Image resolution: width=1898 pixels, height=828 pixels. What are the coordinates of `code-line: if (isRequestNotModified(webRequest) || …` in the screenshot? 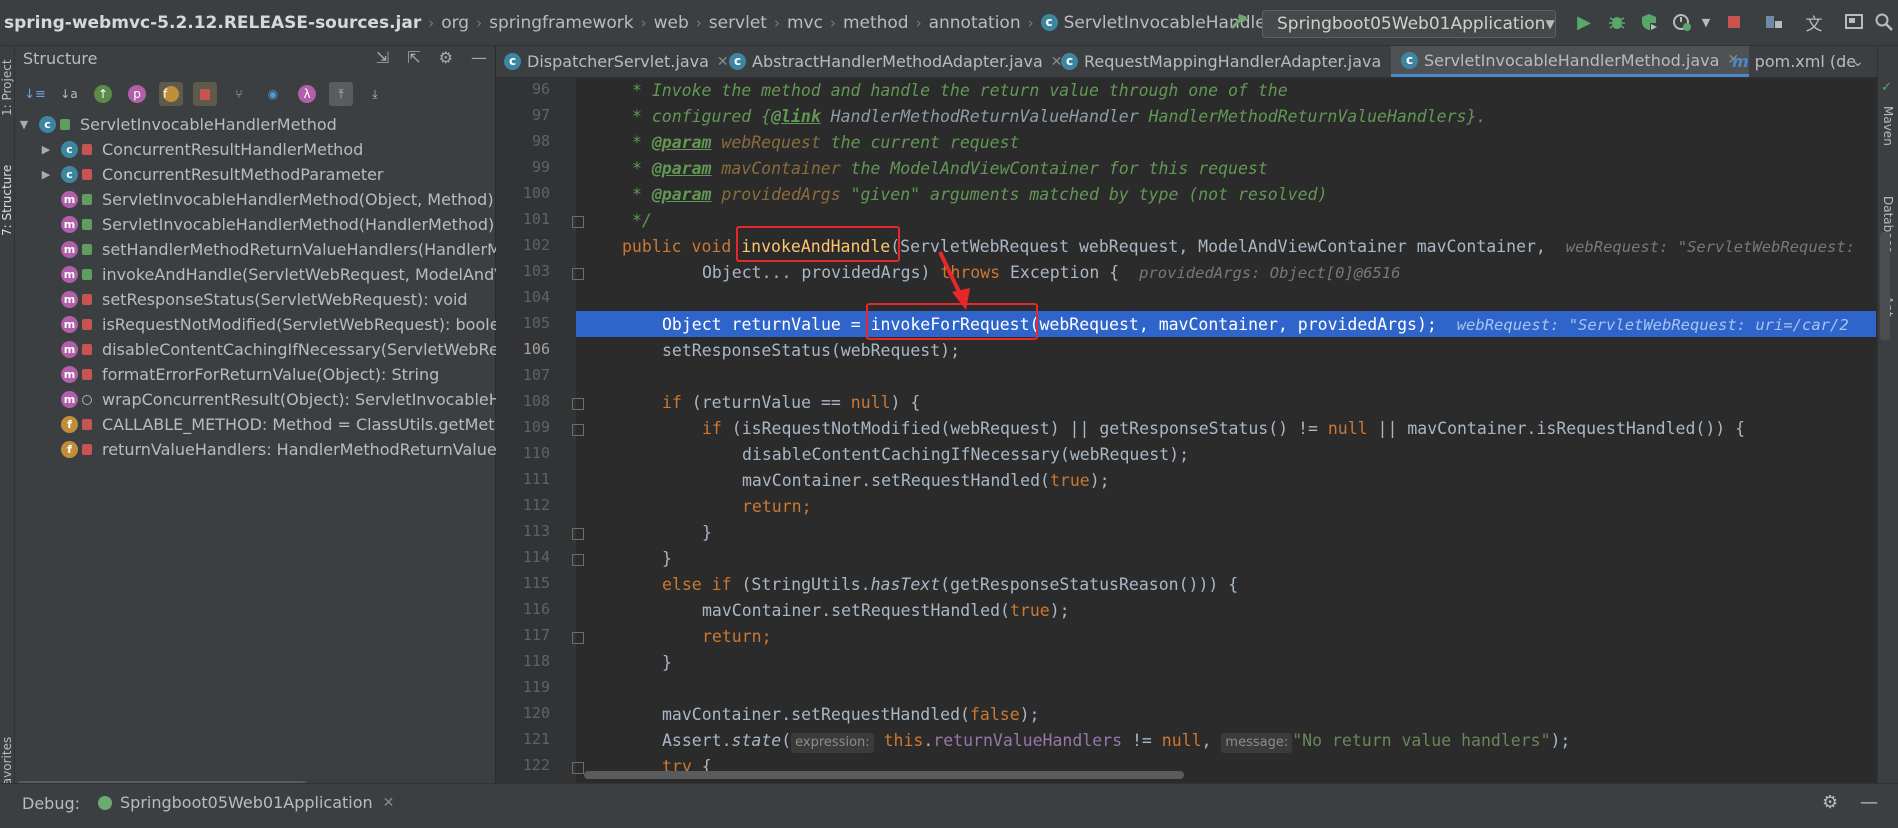 It's located at (1223, 429).